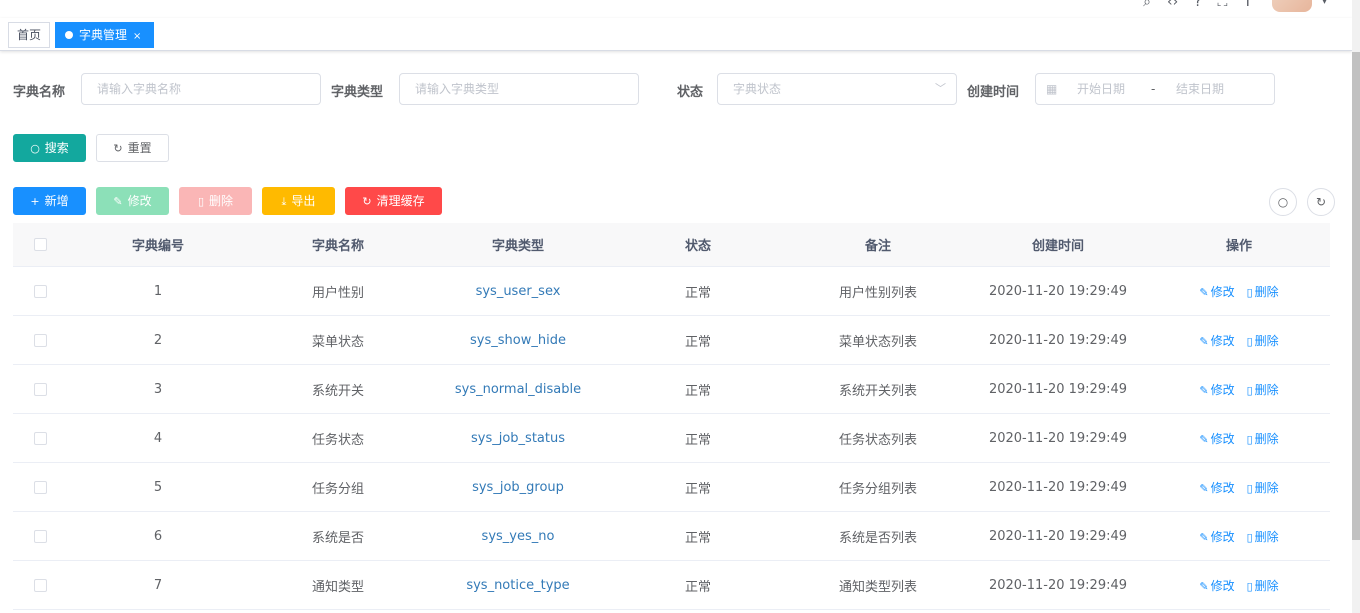 Image resolution: width=1360 pixels, height=613 pixels. What do you see at coordinates (49, 148) in the screenshot?
I see `search-button: ○ 搜索` at bounding box center [49, 148].